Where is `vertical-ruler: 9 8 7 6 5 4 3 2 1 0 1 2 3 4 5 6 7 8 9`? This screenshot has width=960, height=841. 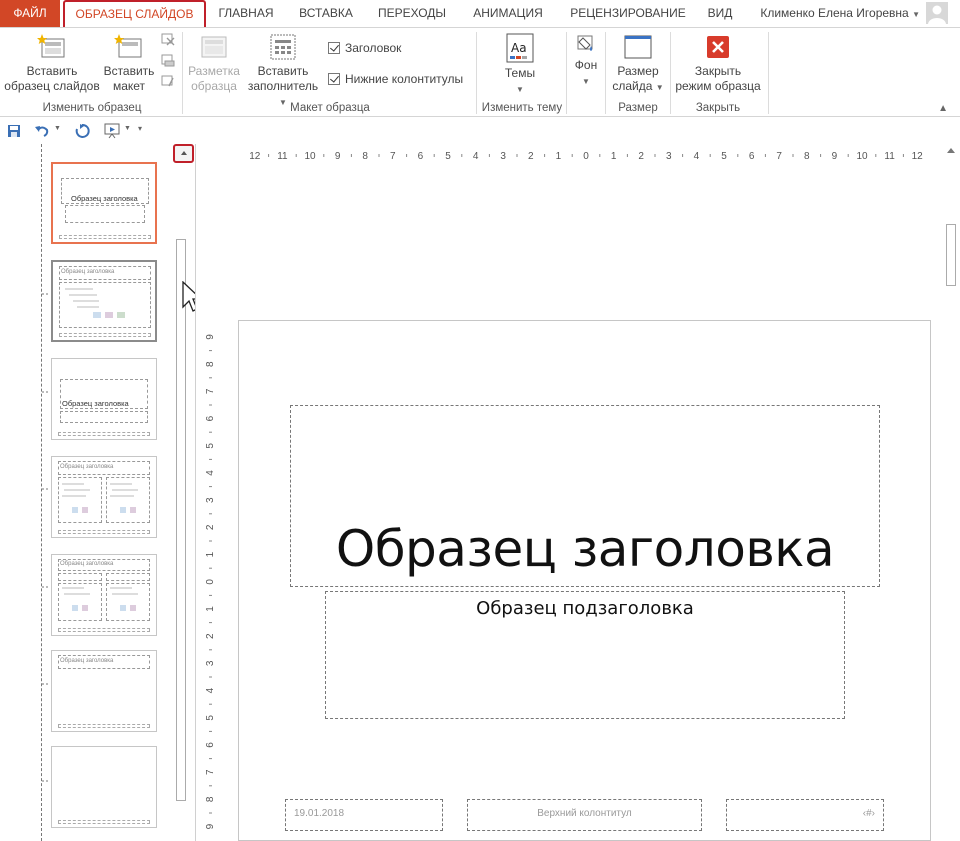
vertical-ruler: 9 8 7 6 5 4 3 2 1 0 1 2 3 4 5 6 7 8 9 is located at coordinates (210, 582).